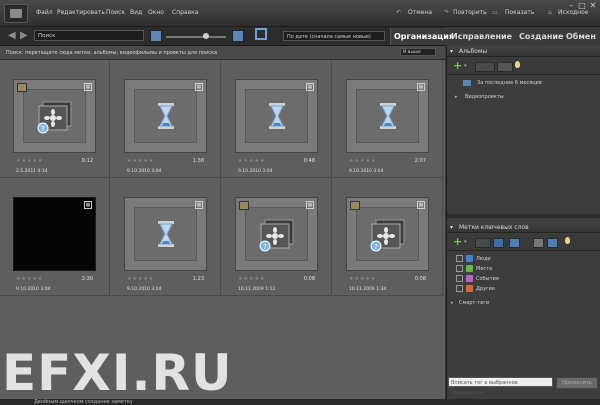 The image size is (600, 405). I want to click on smart-tags: Смарт-теги, so click(474, 303).